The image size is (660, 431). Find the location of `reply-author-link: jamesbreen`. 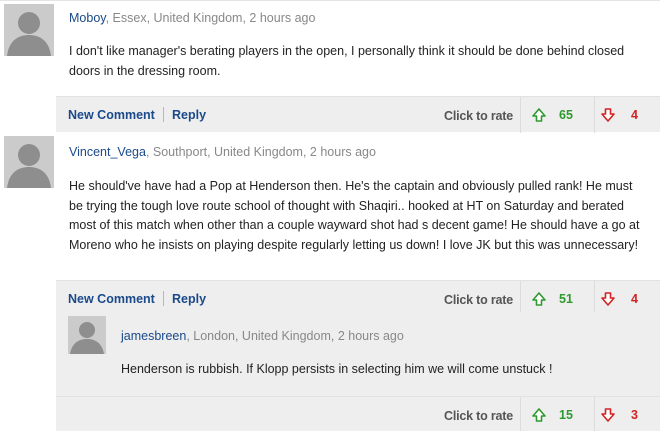

reply-author-link: jamesbreen is located at coordinates (153, 336).